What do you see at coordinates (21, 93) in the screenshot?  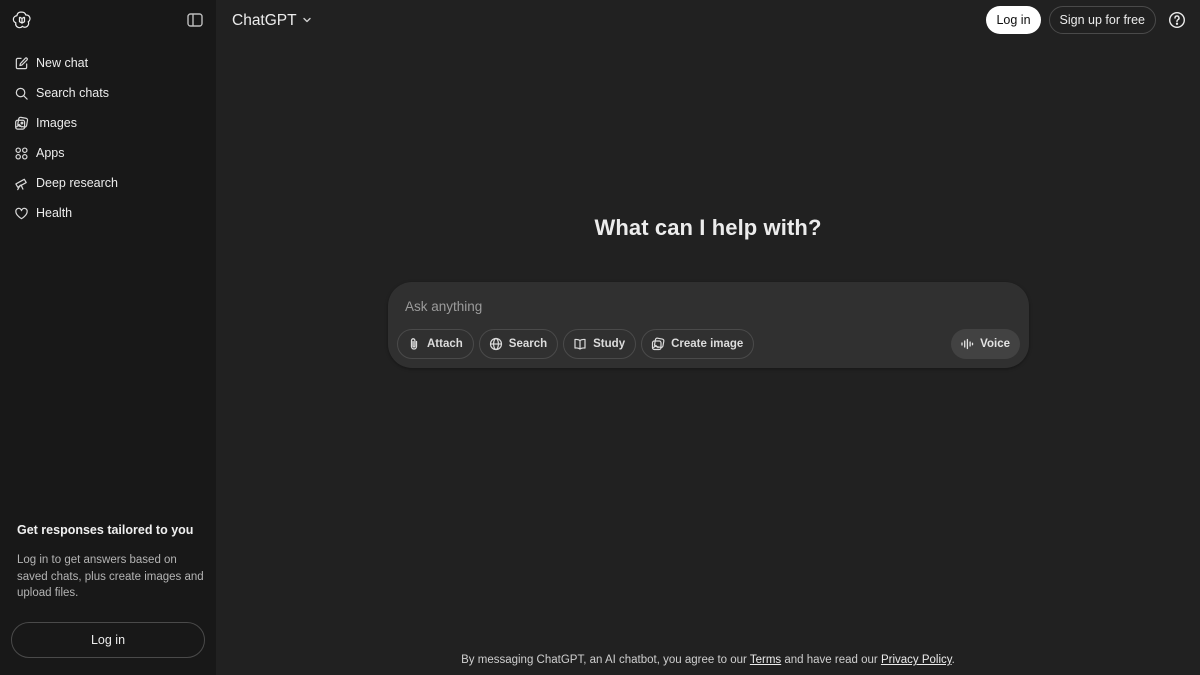 I see `search-icon` at bounding box center [21, 93].